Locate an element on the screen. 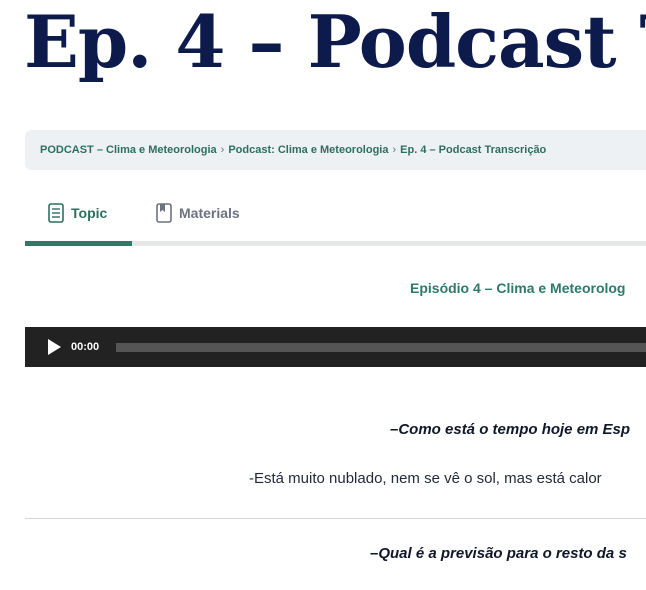 The width and height of the screenshot is (646, 590). tab-topic: Topic is located at coordinates (78, 221).